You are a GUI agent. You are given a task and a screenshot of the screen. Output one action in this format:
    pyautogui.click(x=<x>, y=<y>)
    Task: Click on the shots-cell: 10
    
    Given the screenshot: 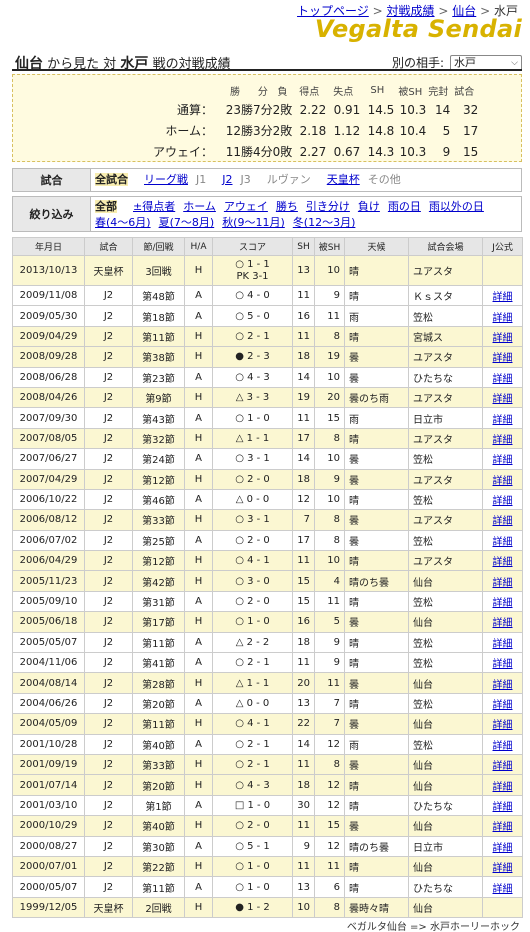 What is the action you would take?
    pyautogui.click(x=303, y=907)
    